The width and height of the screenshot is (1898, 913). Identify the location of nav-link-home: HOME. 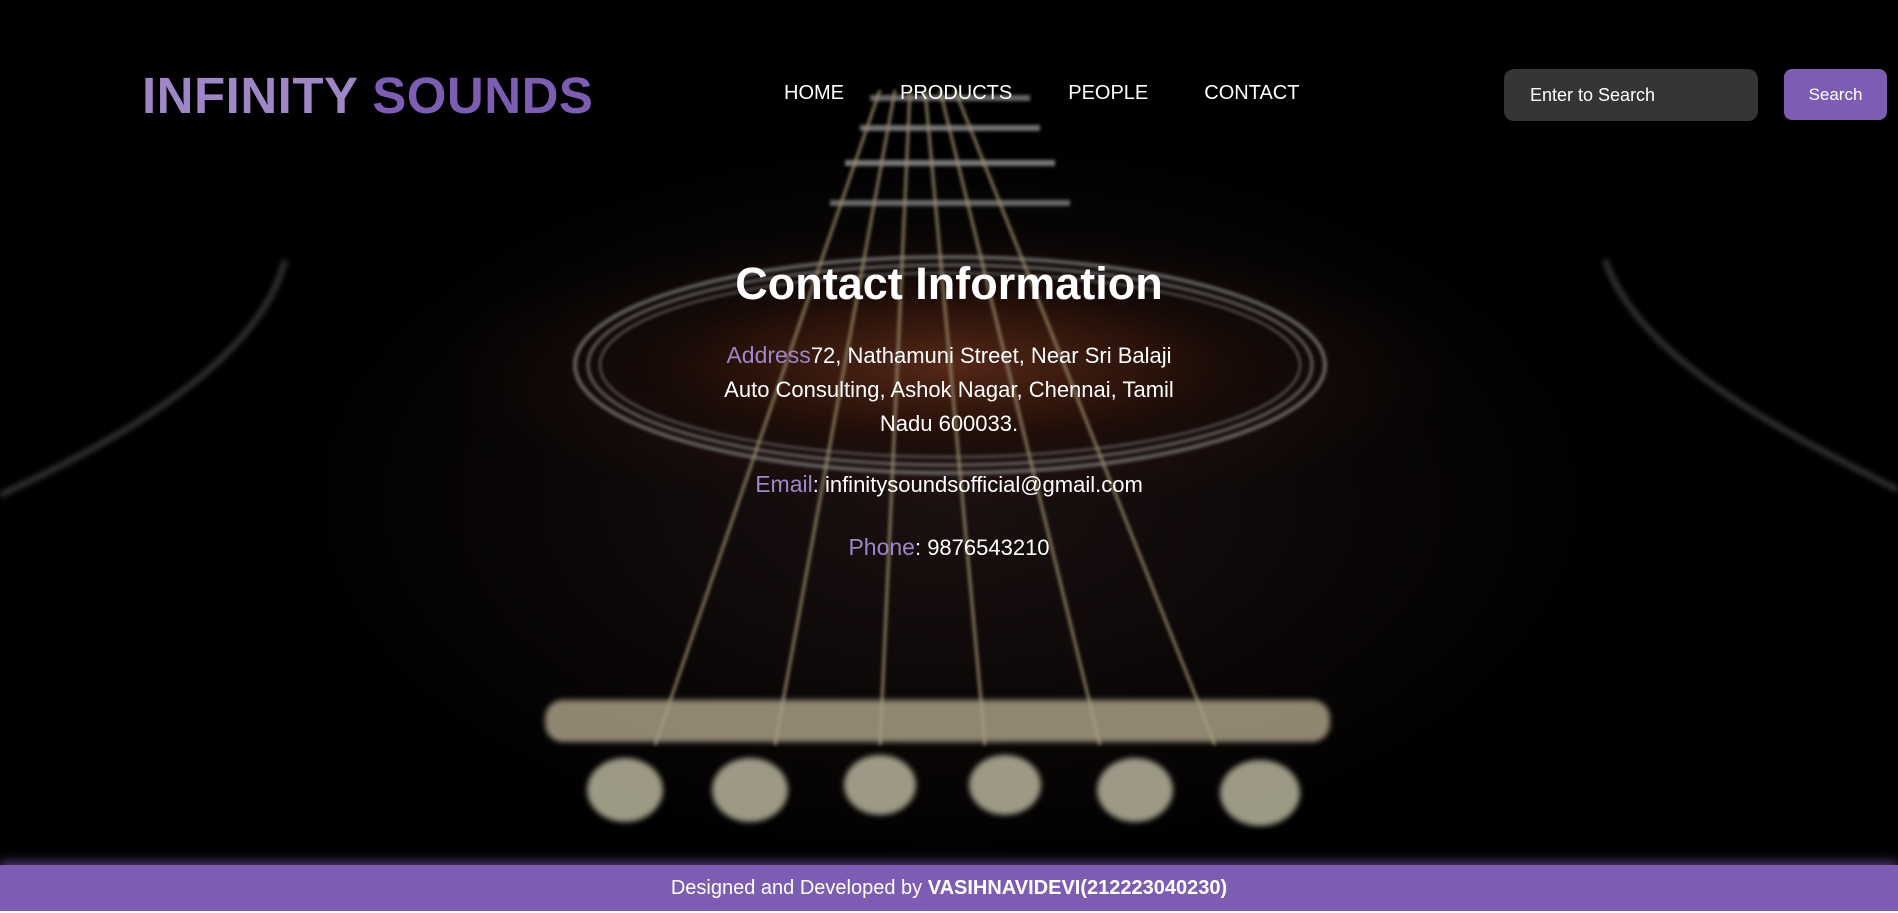
(814, 93).